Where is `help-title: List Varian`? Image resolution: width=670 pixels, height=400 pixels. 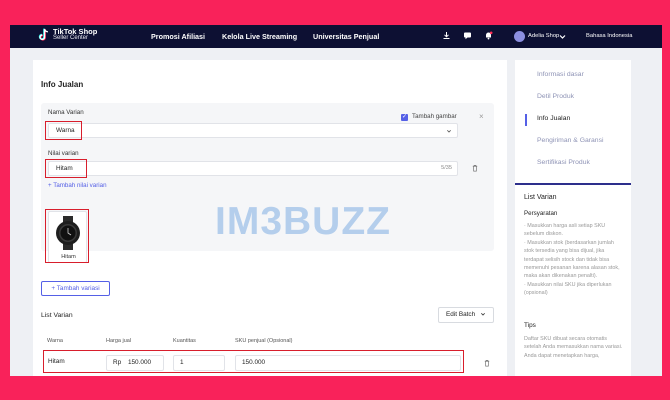
help-title: List Varian is located at coordinates (540, 197).